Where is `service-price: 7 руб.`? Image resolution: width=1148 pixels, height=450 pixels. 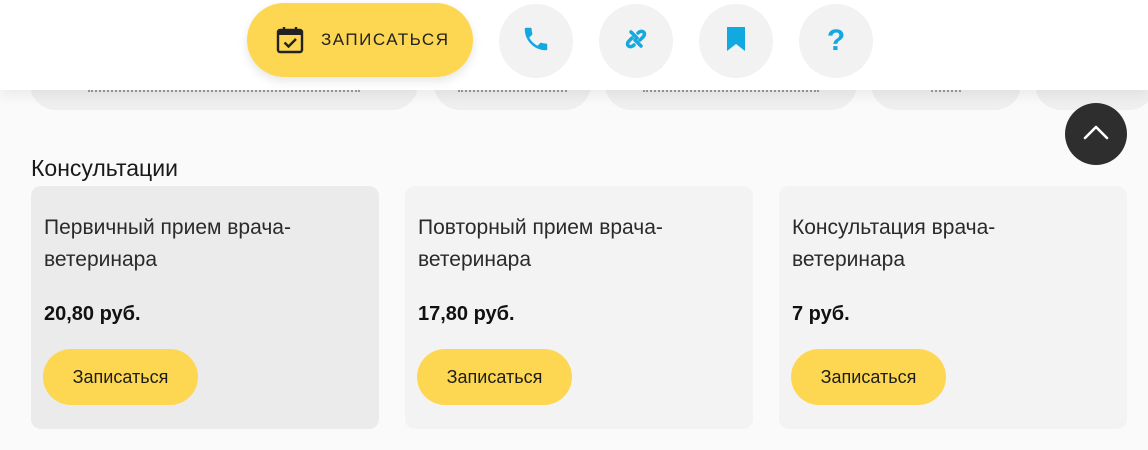
service-price: 7 руб. is located at coordinates (821, 314).